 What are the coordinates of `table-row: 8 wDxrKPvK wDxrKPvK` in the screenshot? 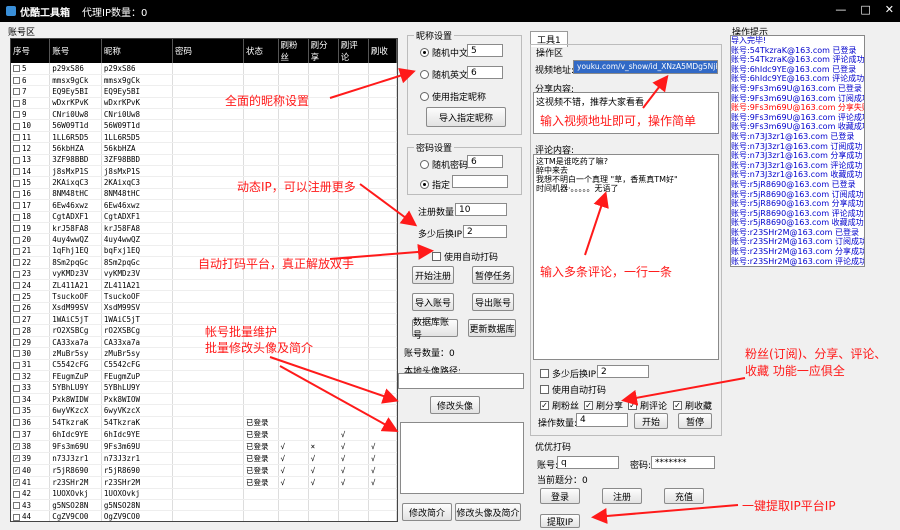 It's located at (204, 103).